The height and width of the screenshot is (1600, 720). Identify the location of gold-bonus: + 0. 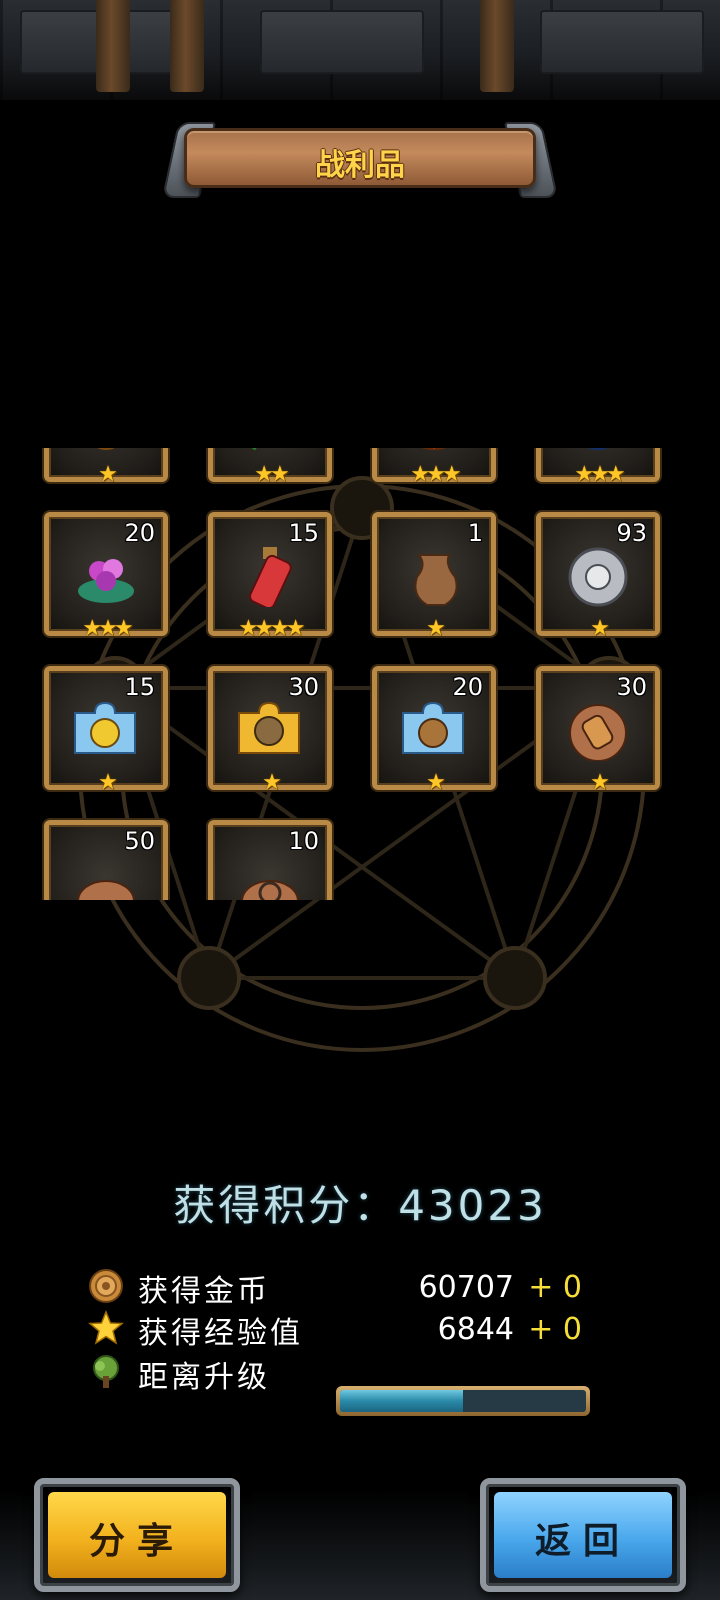
(555, 1287).